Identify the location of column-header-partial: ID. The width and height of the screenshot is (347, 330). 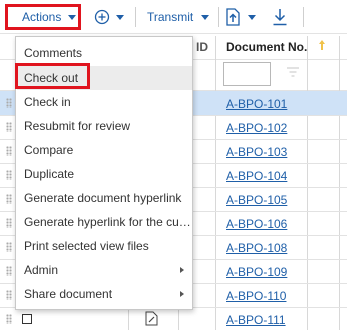
(202, 47).